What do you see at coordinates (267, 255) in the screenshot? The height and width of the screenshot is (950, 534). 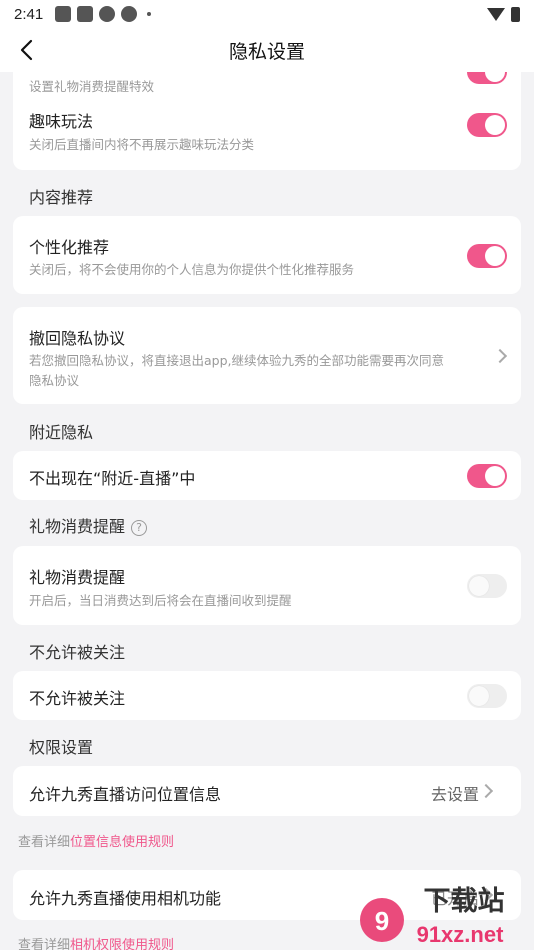 I see `personalized-card: 个性化推荐 关闭后，将不会使用你的个人信息为你提供个性化推荐服务` at bounding box center [267, 255].